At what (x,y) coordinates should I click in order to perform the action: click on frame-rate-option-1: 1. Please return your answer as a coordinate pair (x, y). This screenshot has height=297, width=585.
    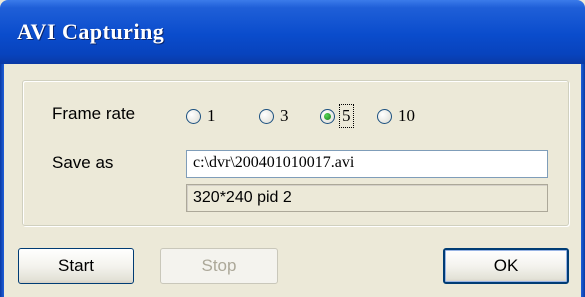
    Looking at the image, I should click on (201, 116).